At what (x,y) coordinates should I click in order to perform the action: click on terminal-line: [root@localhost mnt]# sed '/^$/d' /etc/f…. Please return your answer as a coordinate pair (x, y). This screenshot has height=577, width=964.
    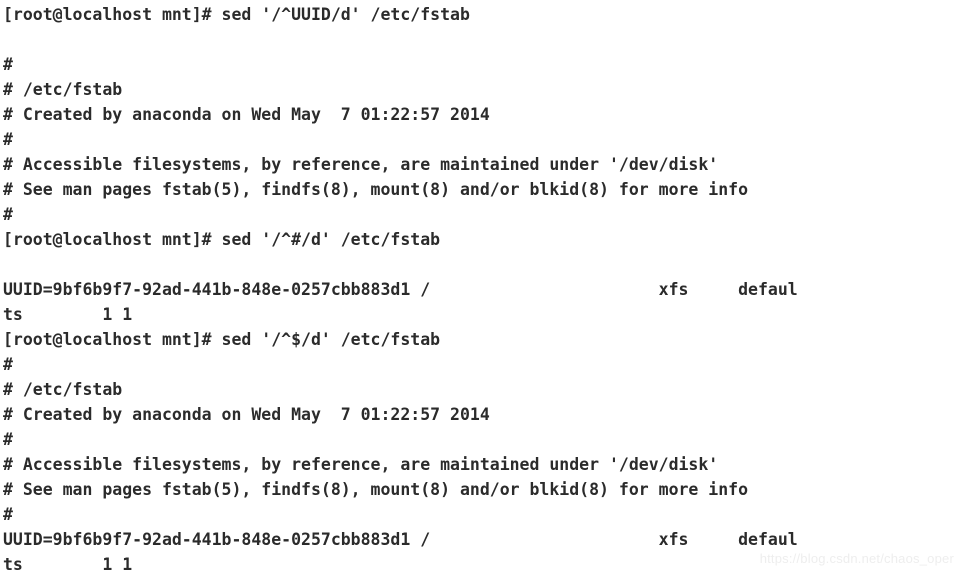
    Looking at the image, I should click on (222, 339).